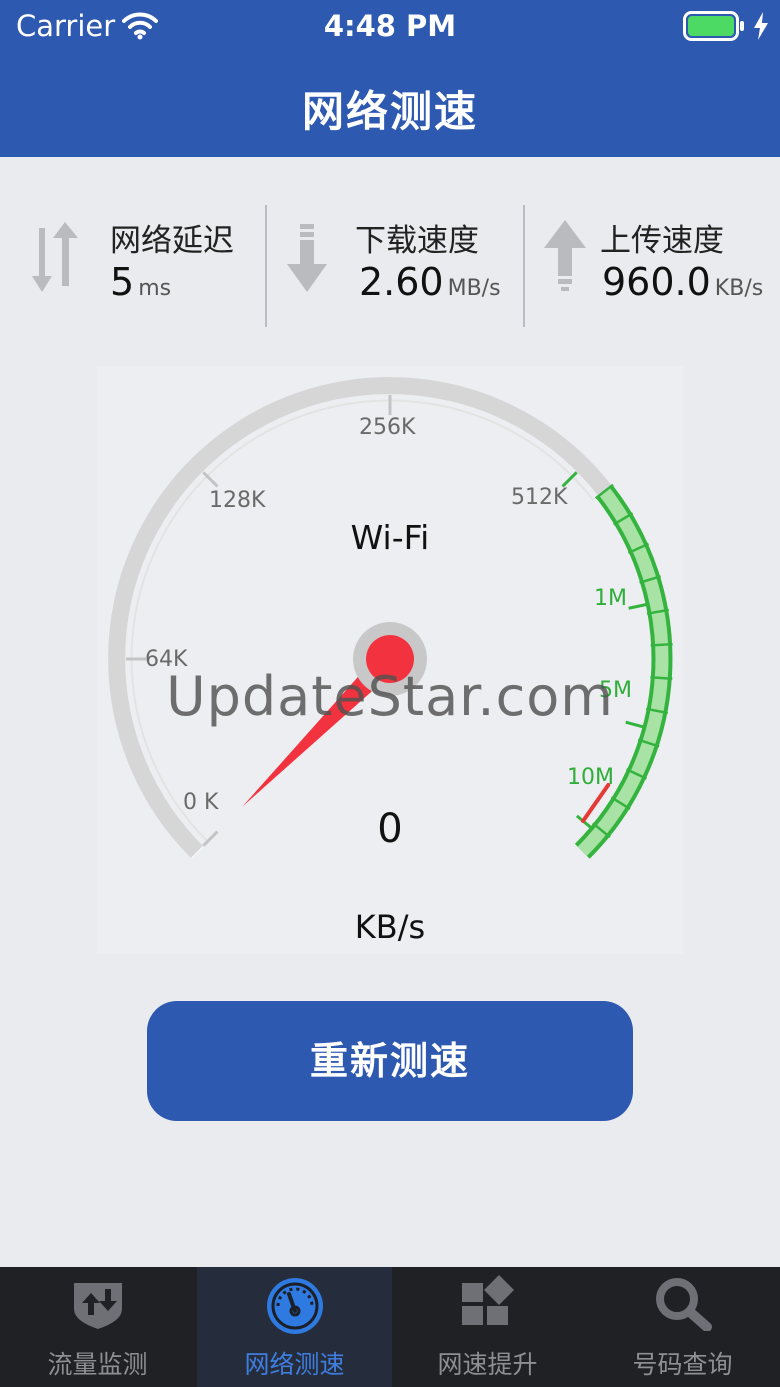  What do you see at coordinates (590, 777) in the screenshot?
I see `gauge-scale-label: 10M` at bounding box center [590, 777].